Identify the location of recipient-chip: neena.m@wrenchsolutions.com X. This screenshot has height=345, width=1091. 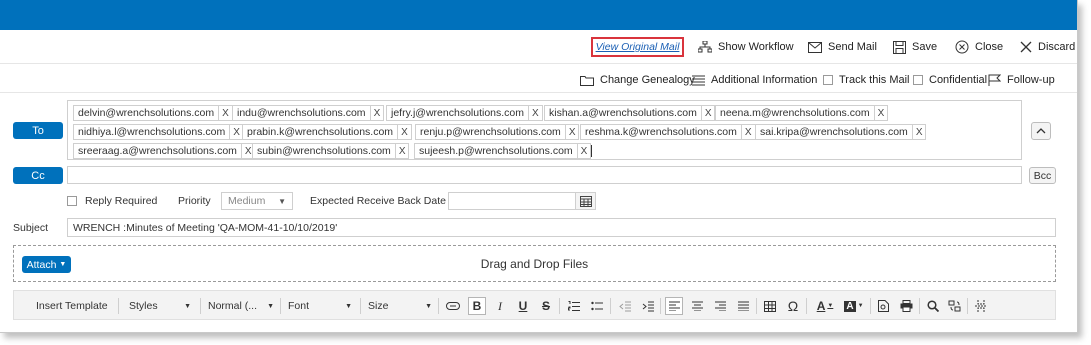
(802, 113).